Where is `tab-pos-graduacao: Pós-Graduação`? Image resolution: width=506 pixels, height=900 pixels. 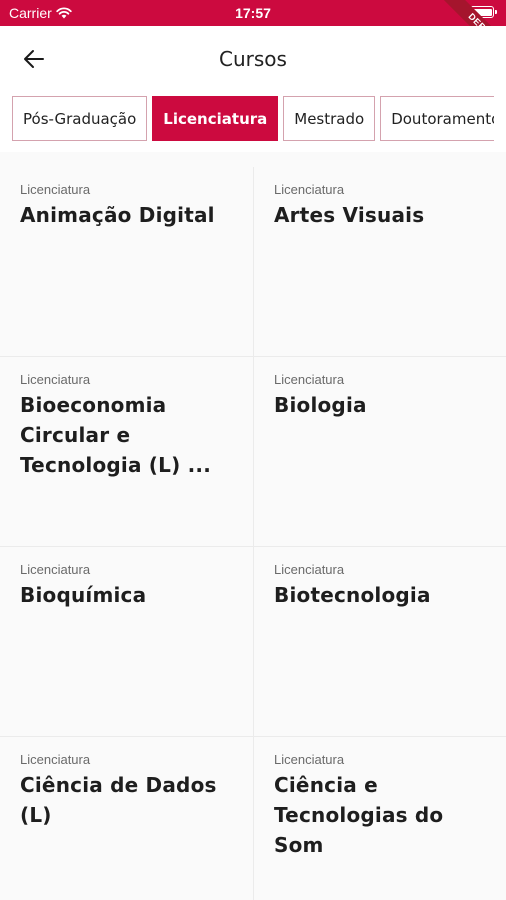
tab-pos-graduacao: Pós-Graduação is located at coordinates (80, 118).